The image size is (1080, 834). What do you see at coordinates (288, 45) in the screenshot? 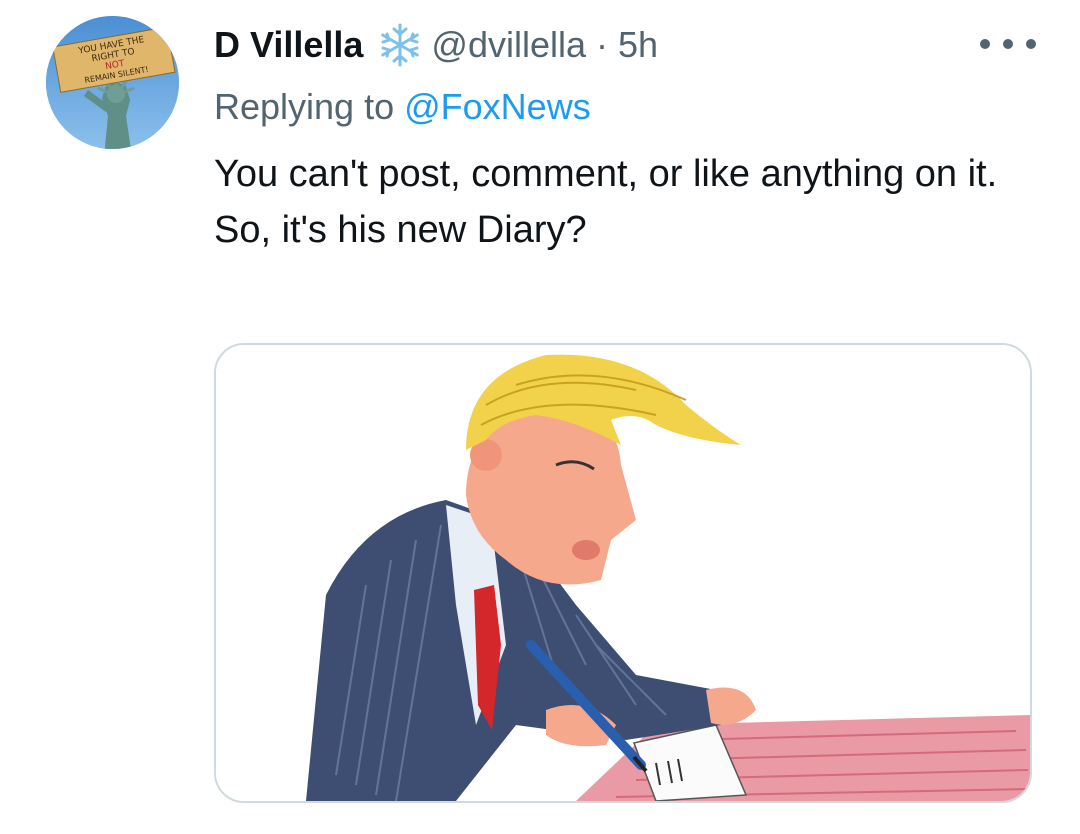
I see `display-name: D Villella` at bounding box center [288, 45].